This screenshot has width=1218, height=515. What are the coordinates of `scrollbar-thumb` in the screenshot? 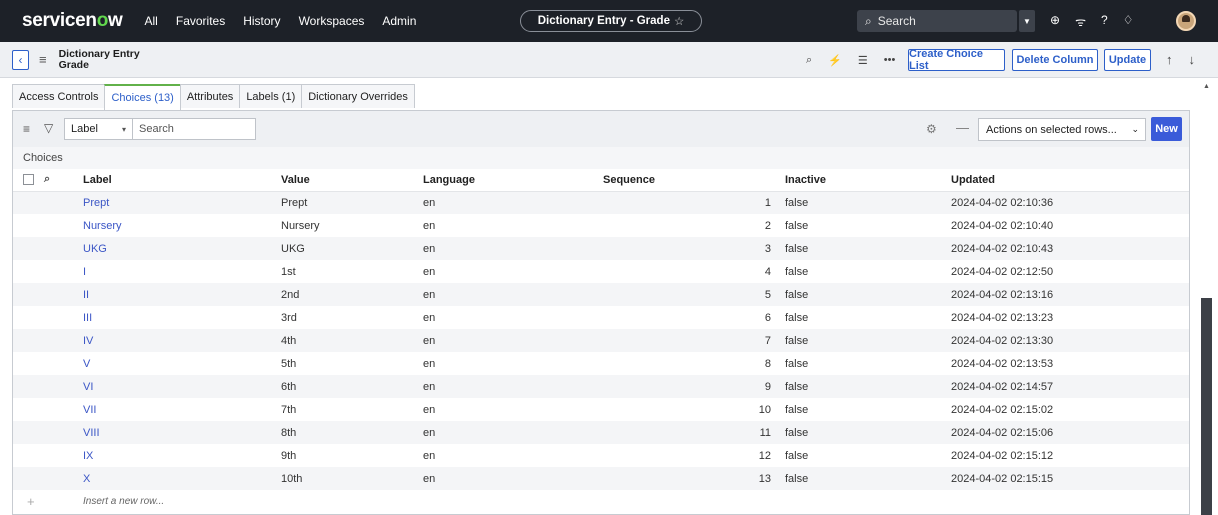 It's located at (1206, 406).